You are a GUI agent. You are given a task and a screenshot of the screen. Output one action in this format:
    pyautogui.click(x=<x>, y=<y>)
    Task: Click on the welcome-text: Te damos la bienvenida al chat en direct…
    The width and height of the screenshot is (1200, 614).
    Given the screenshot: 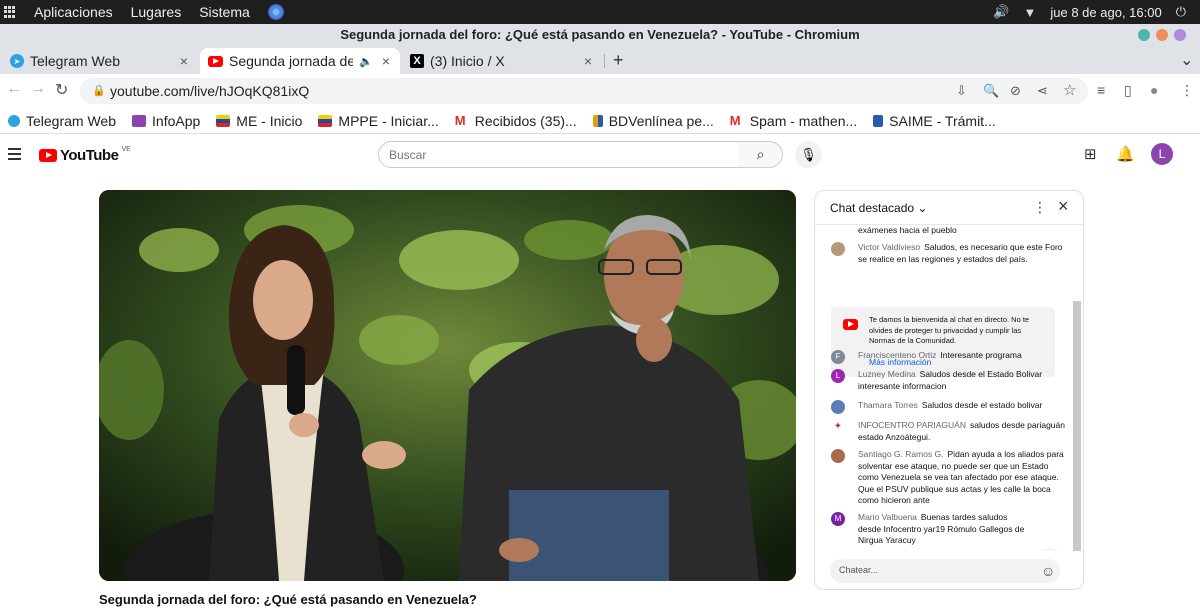 What is the action you would take?
    pyautogui.click(x=949, y=330)
    